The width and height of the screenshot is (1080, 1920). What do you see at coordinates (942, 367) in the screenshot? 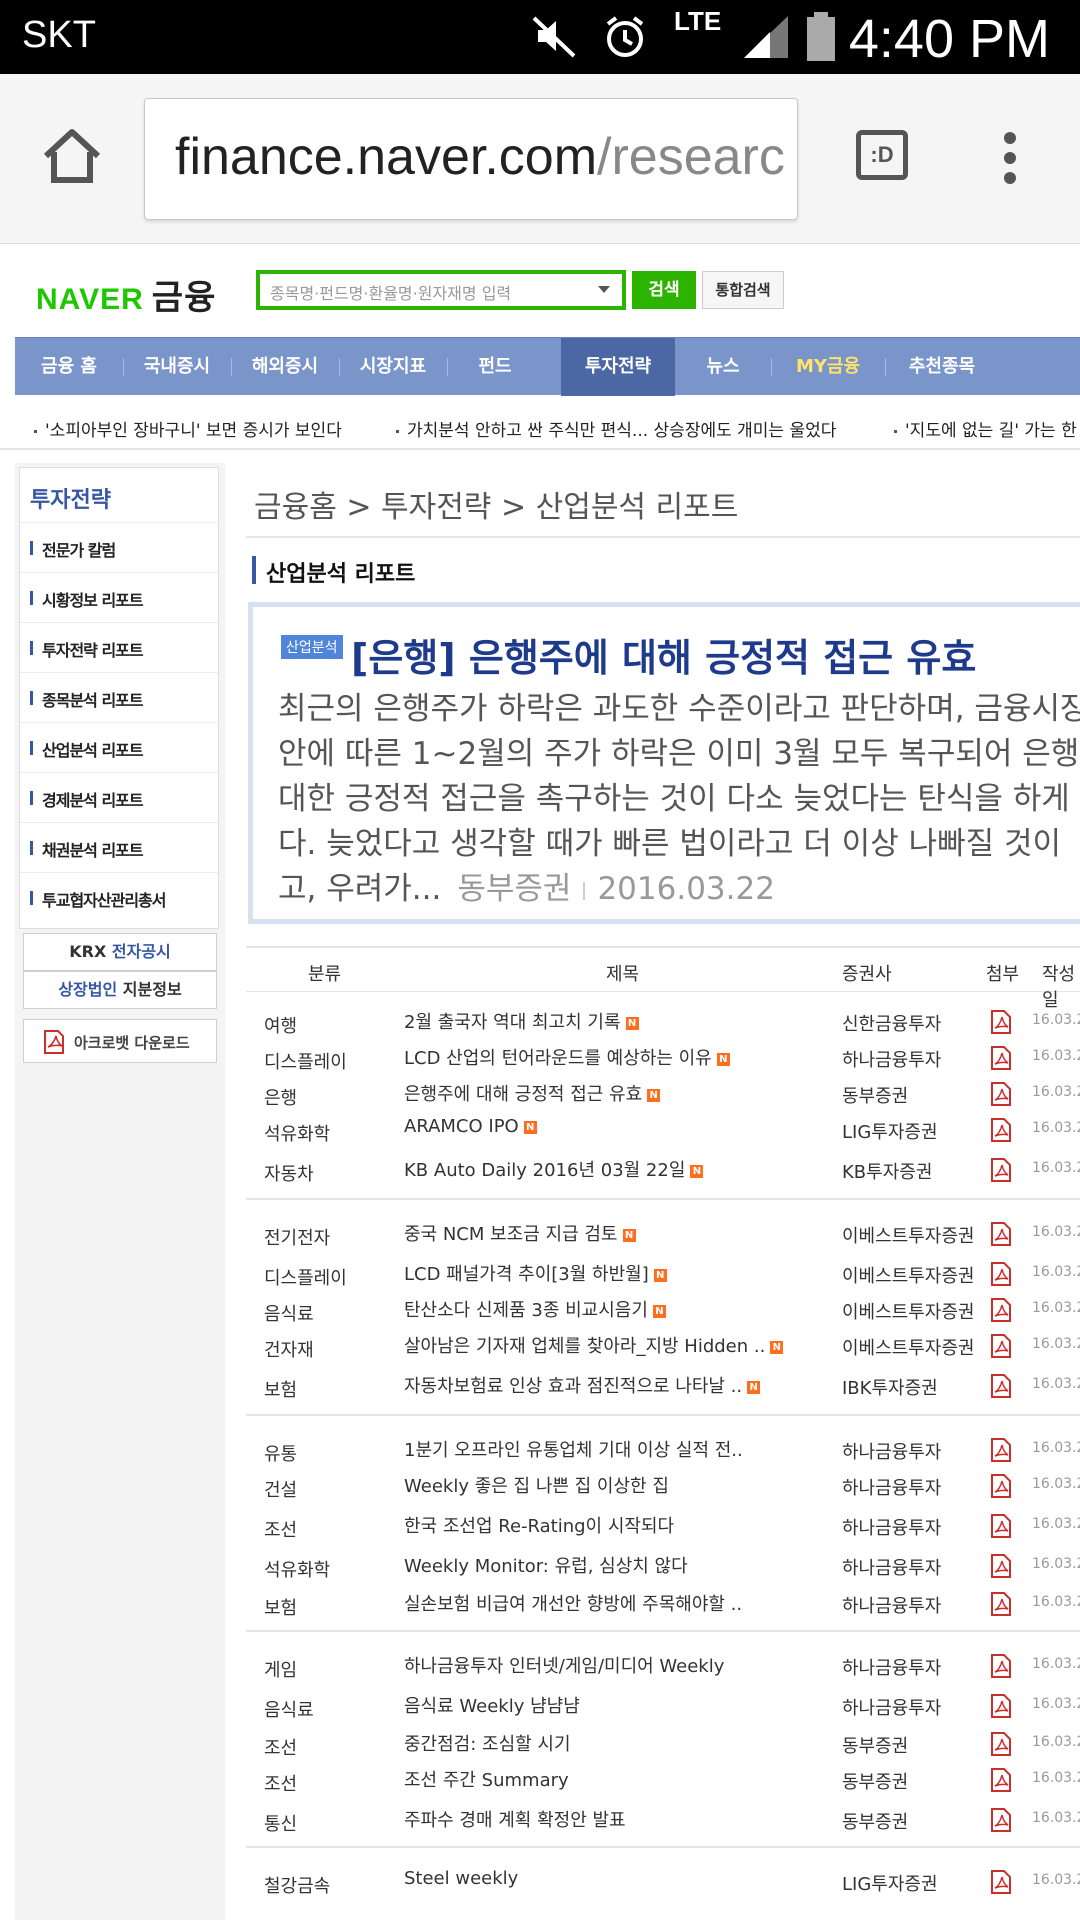
I see `nav-recommended: 추천종목` at bounding box center [942, 367].